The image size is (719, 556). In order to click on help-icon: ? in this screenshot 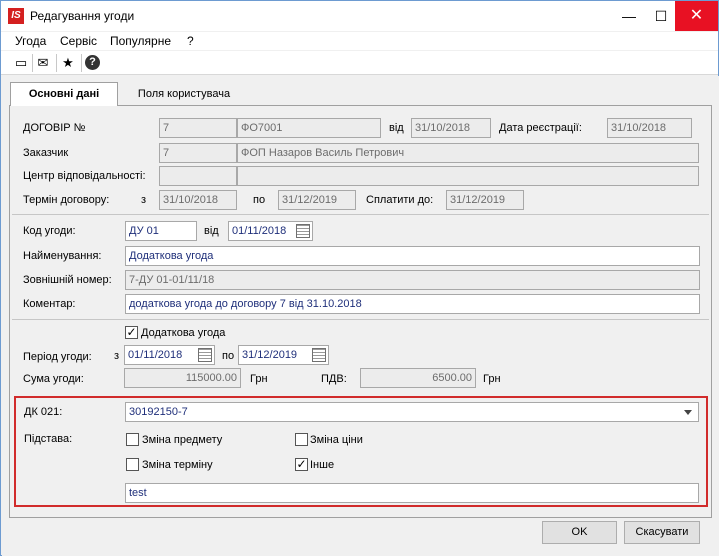, I will do `click(92, 62)`.